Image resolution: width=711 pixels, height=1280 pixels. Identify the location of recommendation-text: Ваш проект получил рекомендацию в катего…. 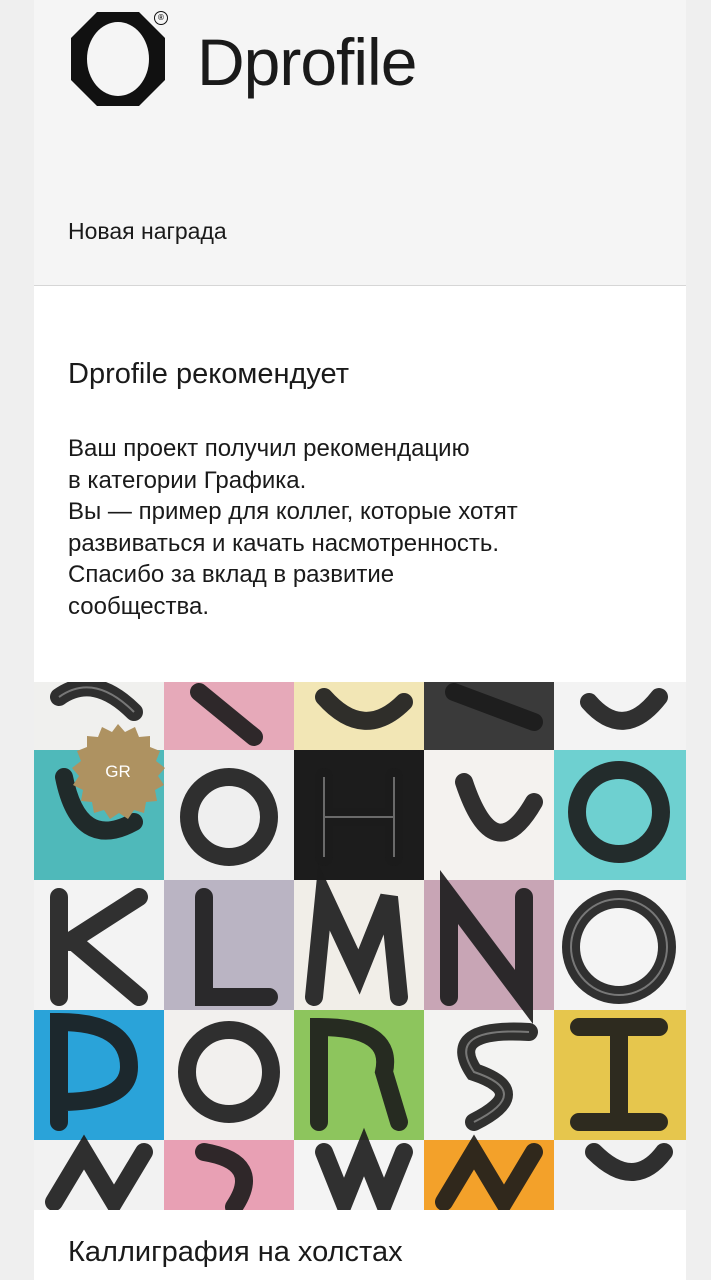
(348, 527).